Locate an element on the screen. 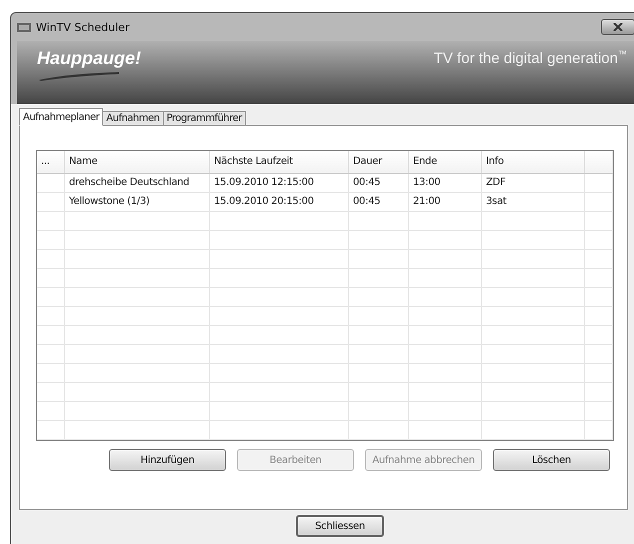 The image size is (634, 544). table-cell: drehscheibe Deutschland is located at coordinates (137, 183).